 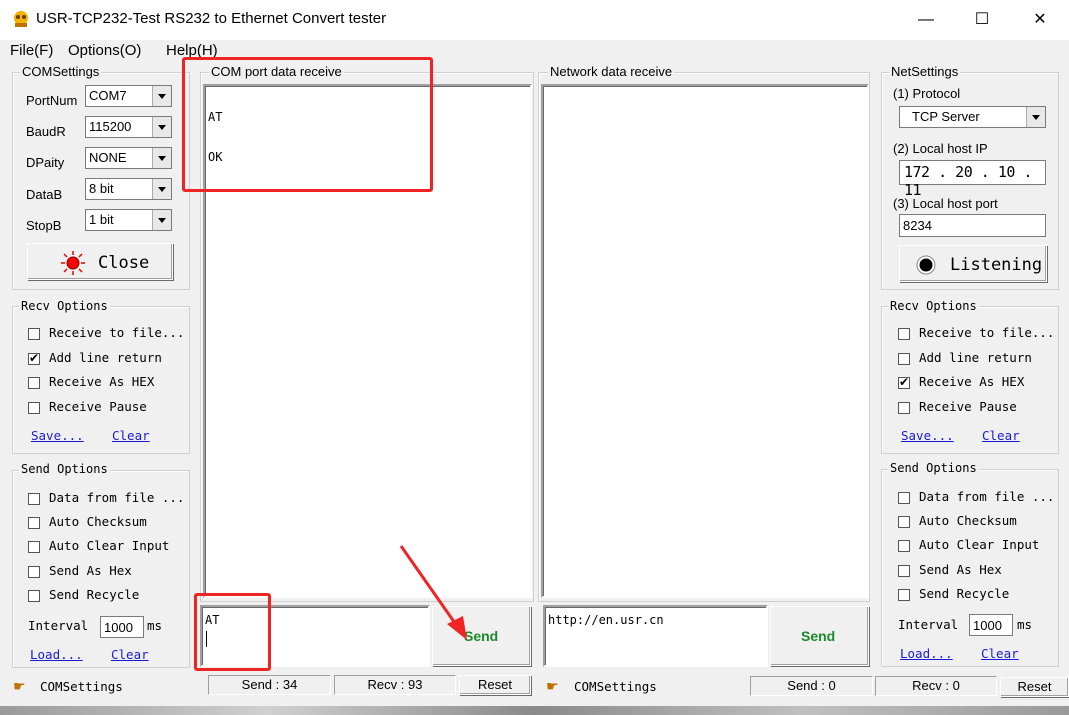 I want to click on com-close-button: Close, so click(x=100, y=261).